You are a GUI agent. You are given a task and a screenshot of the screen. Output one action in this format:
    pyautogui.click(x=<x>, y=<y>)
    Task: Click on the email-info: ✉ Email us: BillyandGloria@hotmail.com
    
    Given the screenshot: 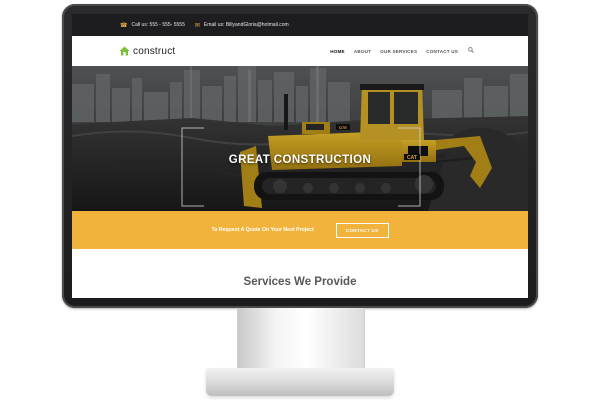 What is the action you would take?
    pyautogui.click(x=242, y=25)
    